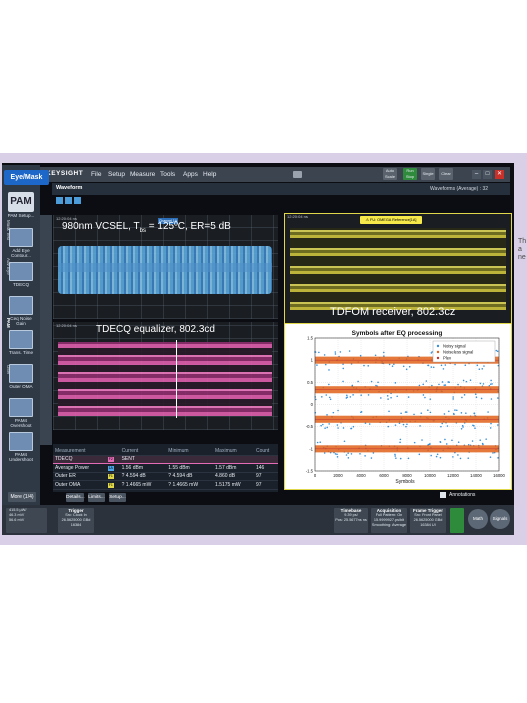 This screenshot has width=527, height=703. What do you see at coordinates (478, 519) in the screenshot?
I see `math-button: Math` at bounding box center [478, 519].